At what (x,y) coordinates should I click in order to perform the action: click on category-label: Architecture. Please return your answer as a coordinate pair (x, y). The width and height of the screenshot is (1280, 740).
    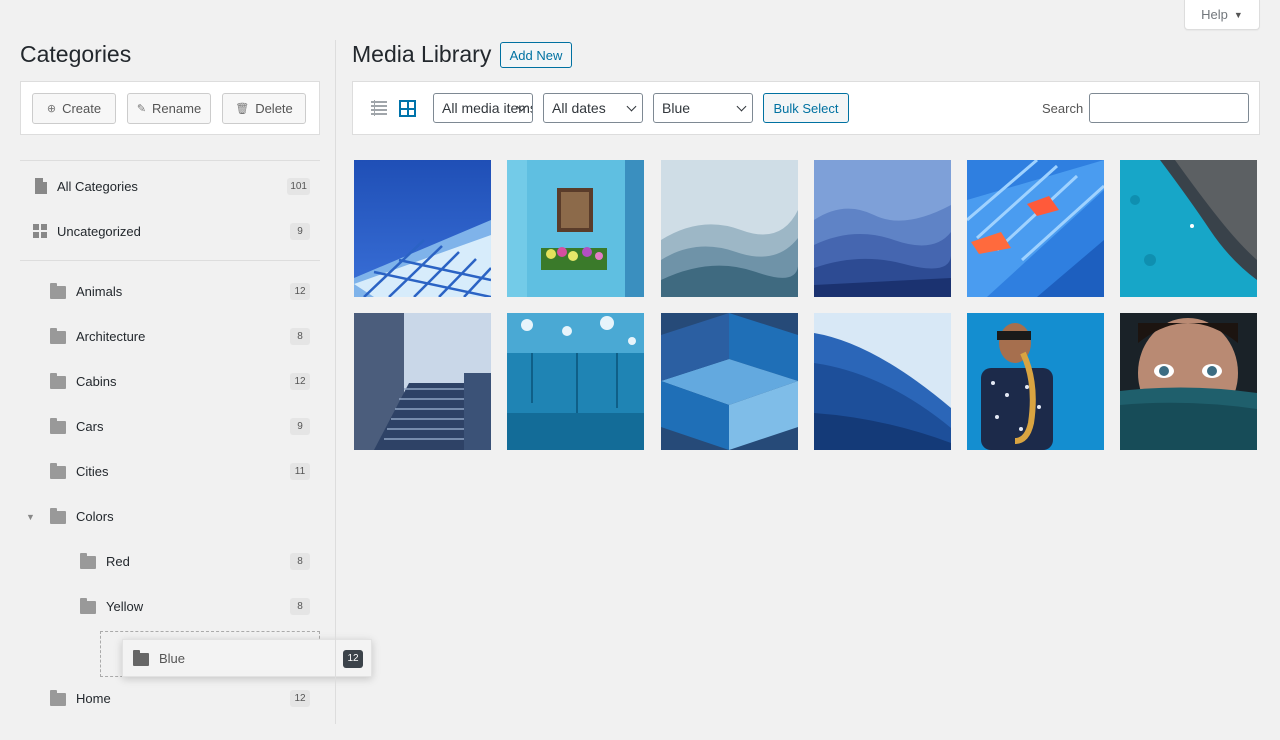
    Looking at the image, I should click on (111, 336).